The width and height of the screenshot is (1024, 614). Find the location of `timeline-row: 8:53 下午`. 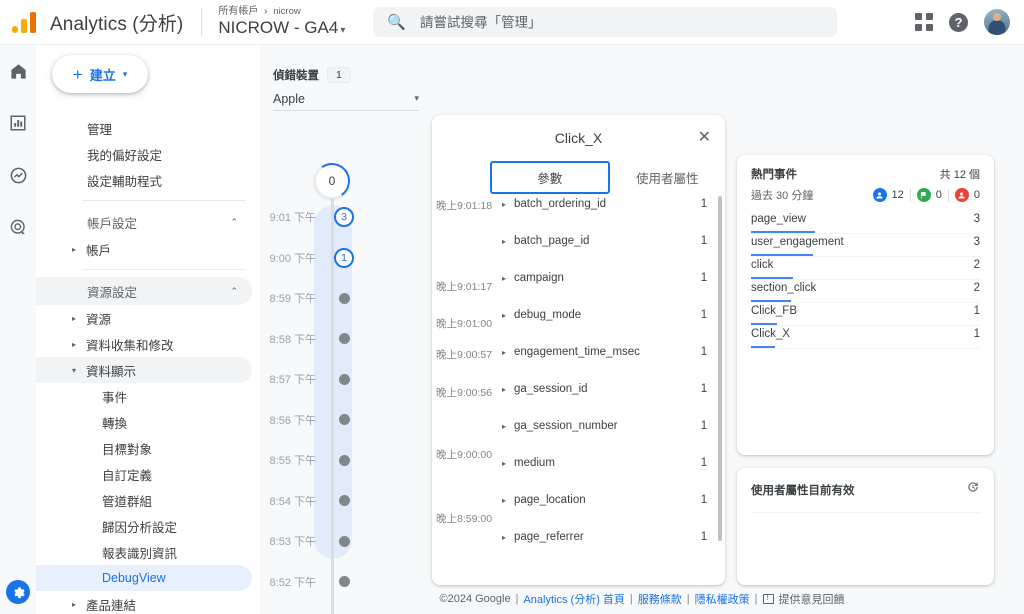

timeline-row: 8:53 下午 is located at coordinates (346, 541).